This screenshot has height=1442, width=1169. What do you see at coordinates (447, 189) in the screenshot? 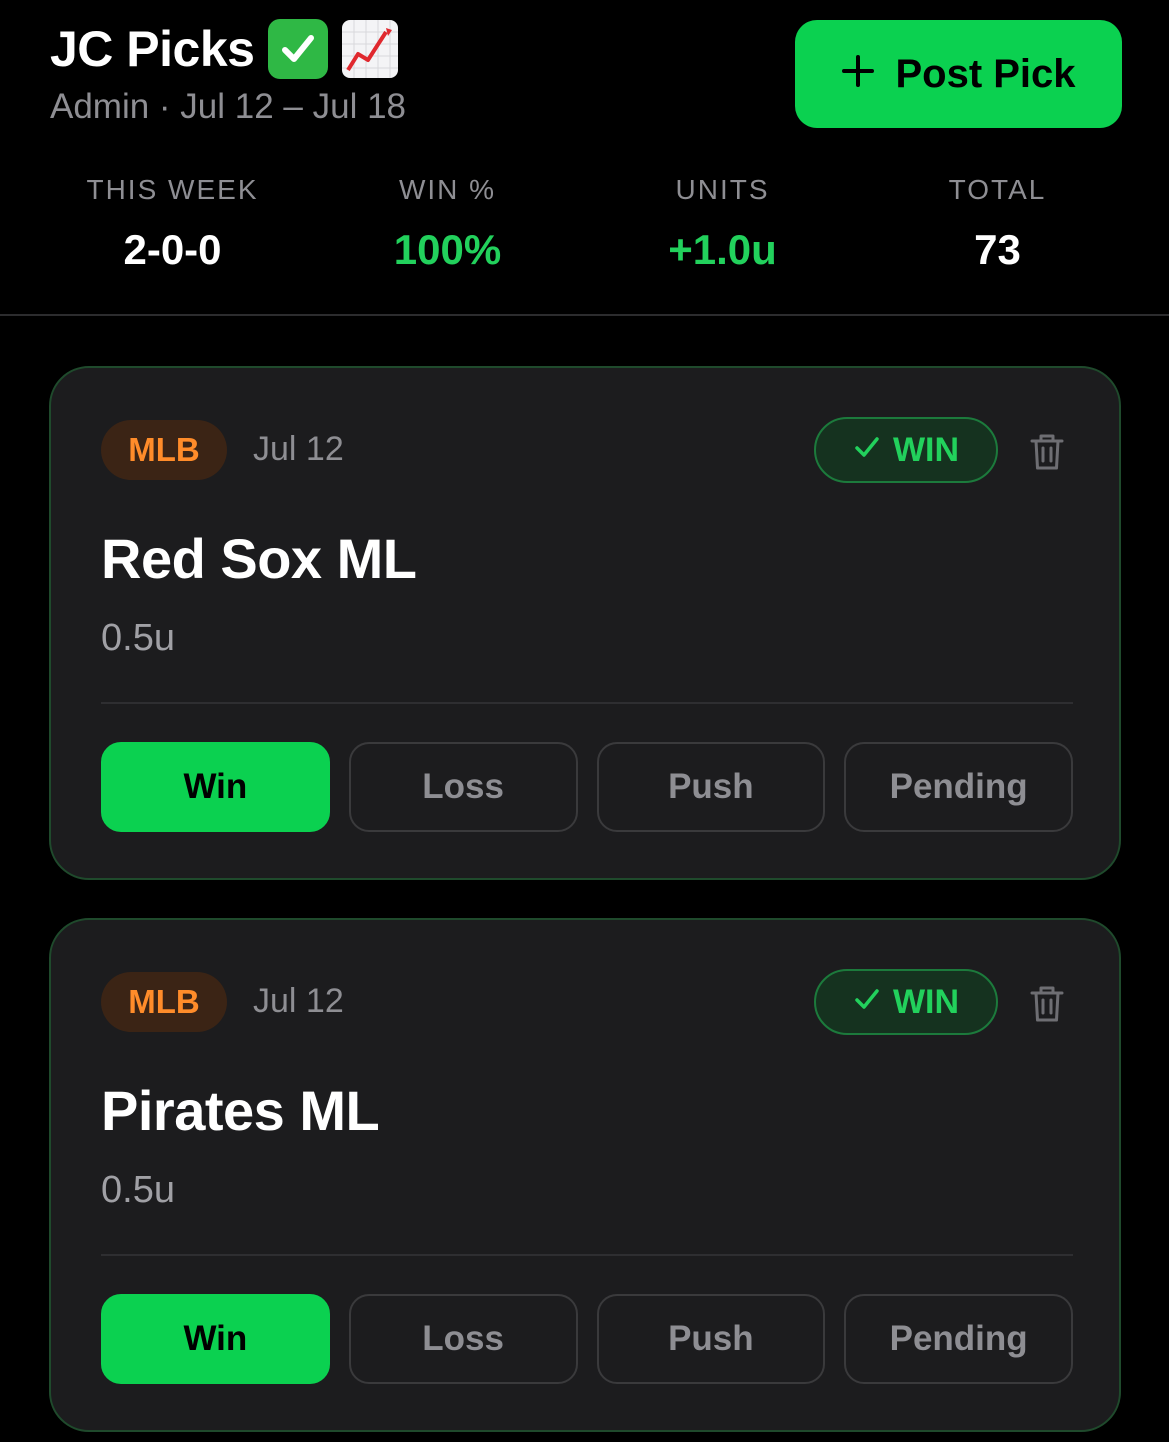
I see `stat-label: WIN %` at bounding box center [447, 189].